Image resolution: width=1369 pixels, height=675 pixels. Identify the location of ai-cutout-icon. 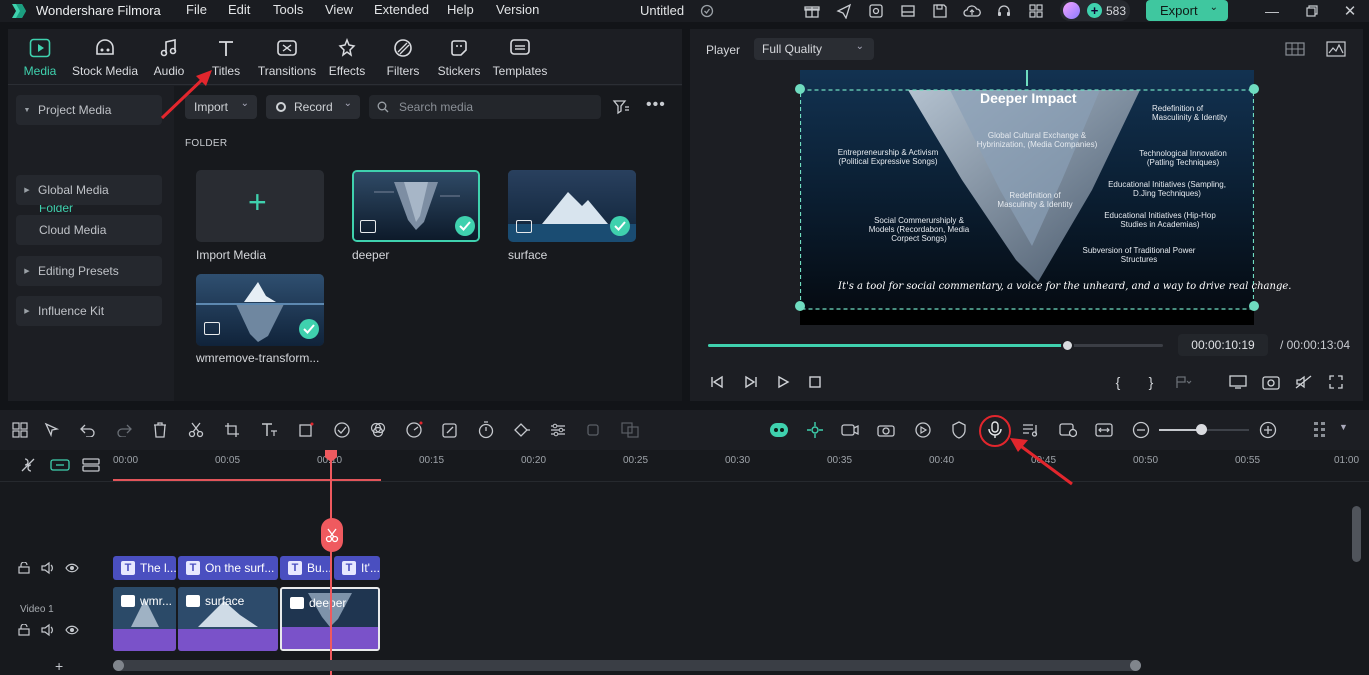
(342, 430).